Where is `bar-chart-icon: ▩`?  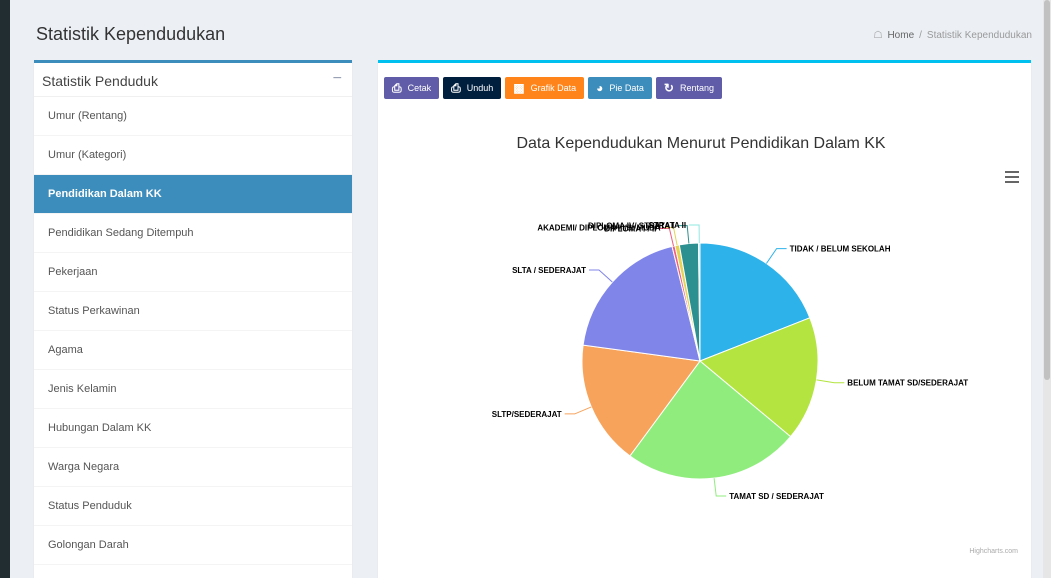
bar-chart-icon: ▩ is located at coordinates (519, 88).